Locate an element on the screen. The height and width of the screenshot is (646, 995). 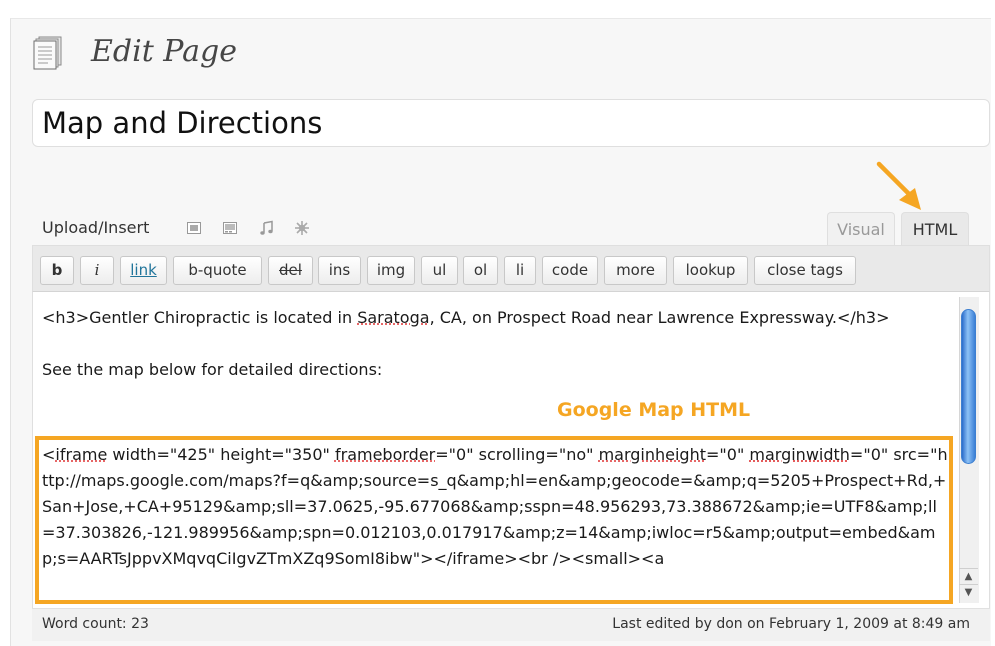
close-tags-button: close tags is located at coordinates (805, 270).